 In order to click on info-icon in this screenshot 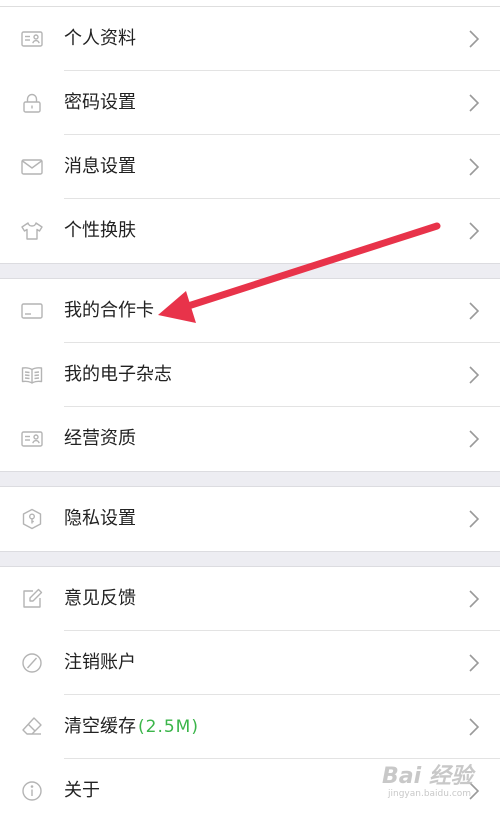, I will do `click(32, 791)`.